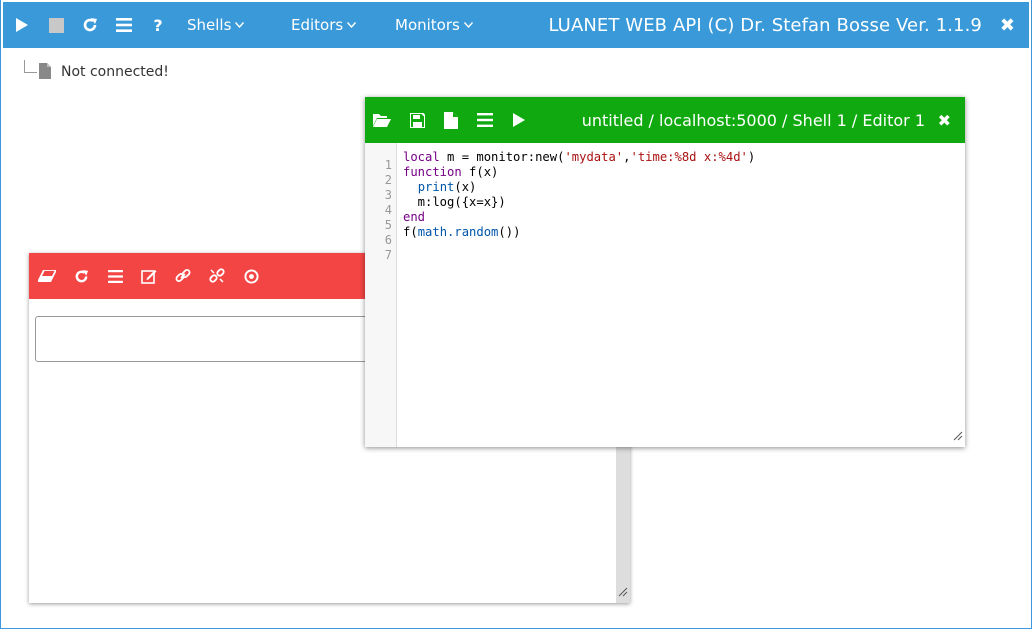  What do you see at coordinates (251, 276) in the screenshot?
I see `target-icon` at bounding box center [251, 276].